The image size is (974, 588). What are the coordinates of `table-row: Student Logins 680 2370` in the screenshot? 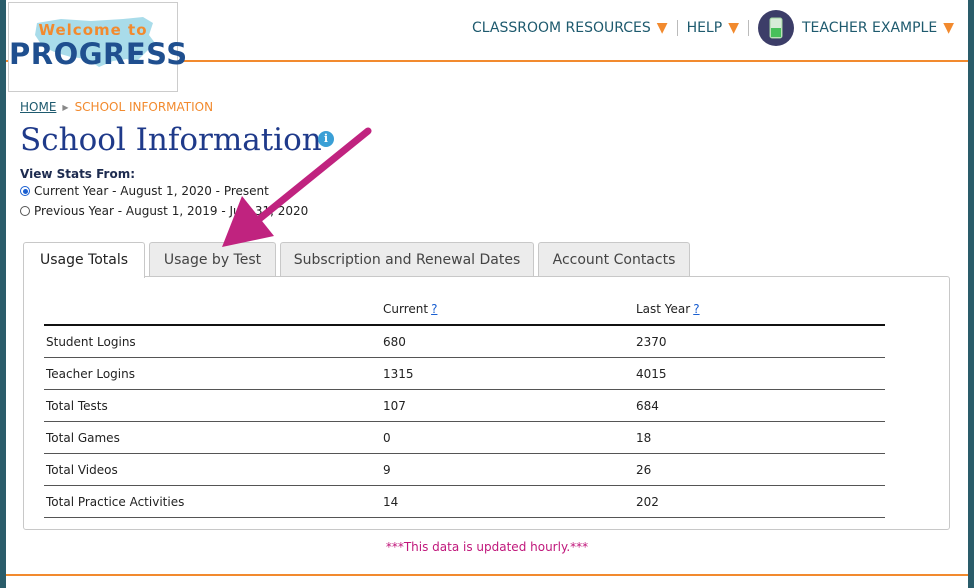 It's located at (464, 341).